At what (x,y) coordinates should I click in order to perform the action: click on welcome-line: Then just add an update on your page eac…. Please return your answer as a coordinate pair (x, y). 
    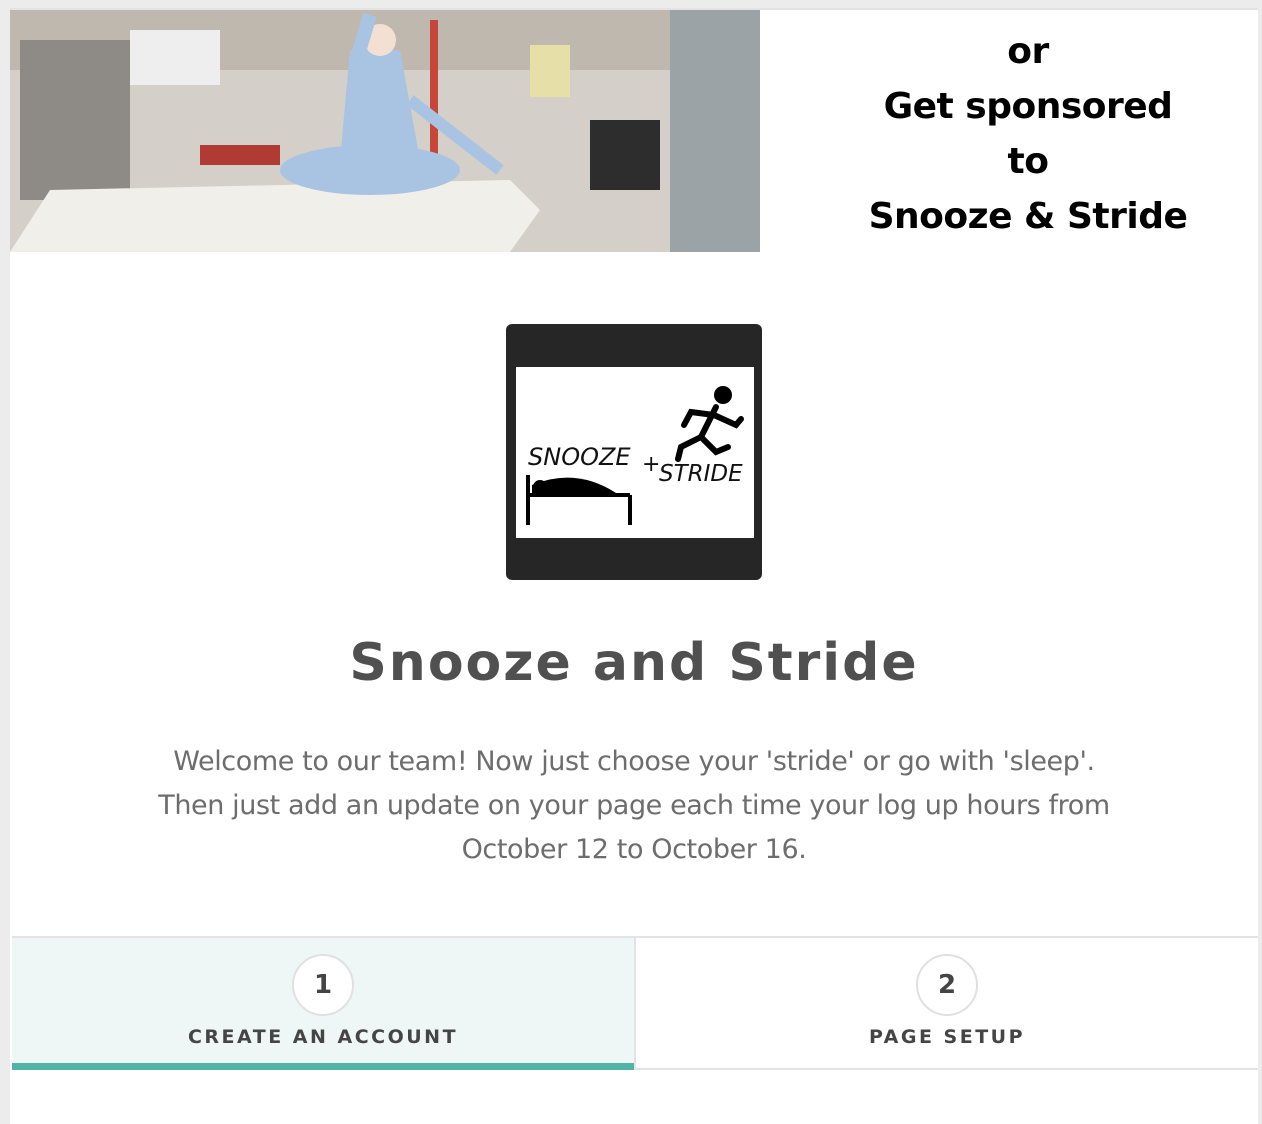
    Looking at the image, I should click on (634, 805).